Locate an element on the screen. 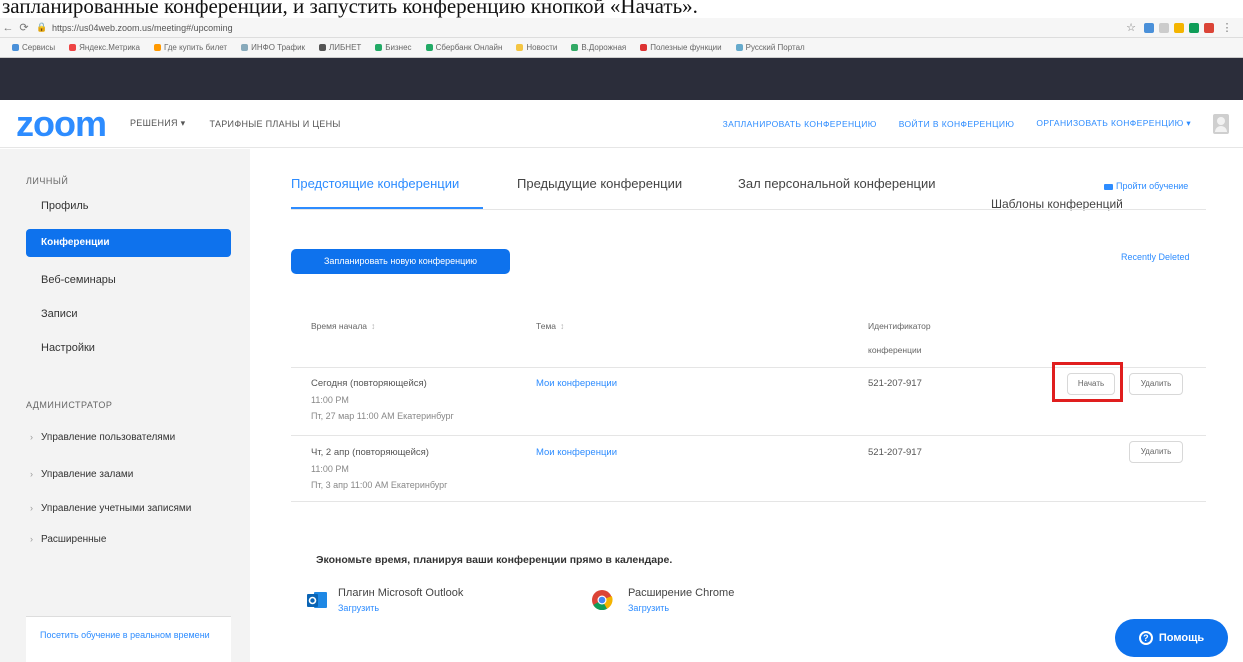 The image size is (1243, 662). help-button: ? Помощь is located at coordinates (1171, 638).